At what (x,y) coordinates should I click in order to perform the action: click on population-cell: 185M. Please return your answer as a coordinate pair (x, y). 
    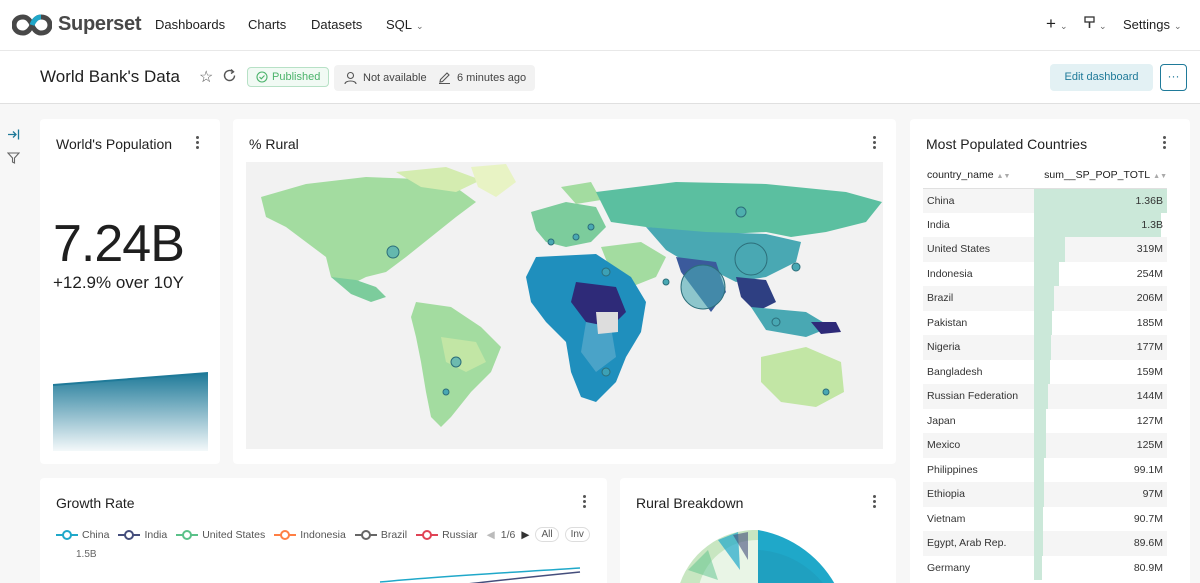
    Looking at the image, I should click on (1100, 322).